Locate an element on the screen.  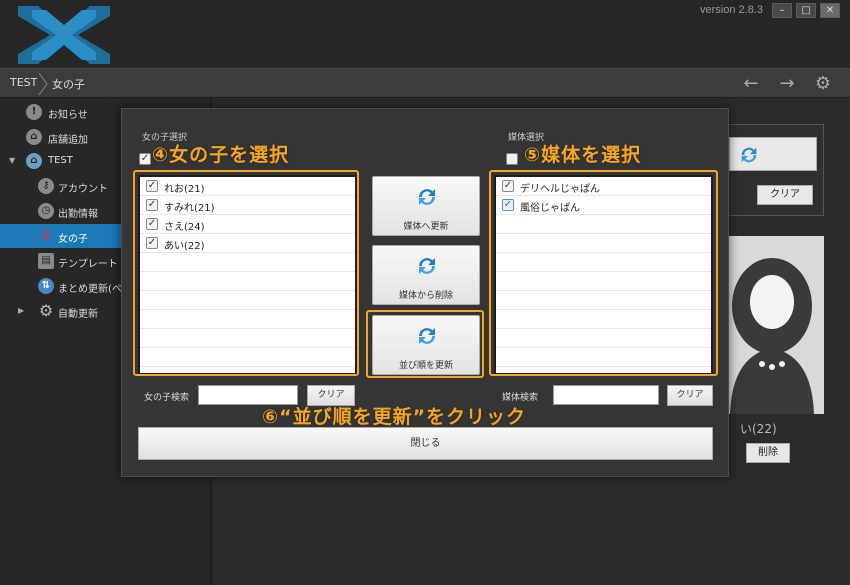
background-media-panel: クリア is located at coordinates (772, 170).